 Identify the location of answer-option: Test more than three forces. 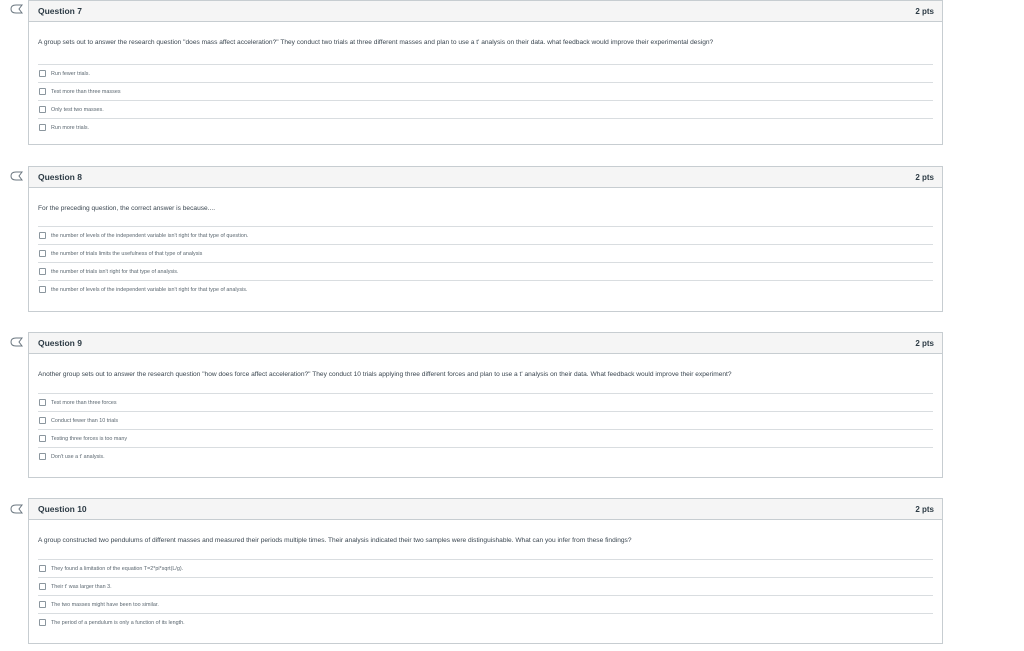
(485, 402).